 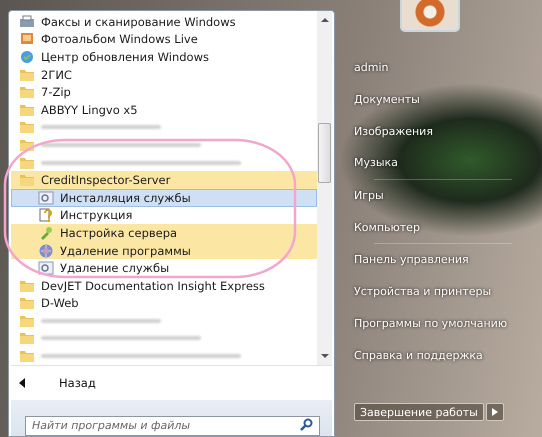 What do you see at coordinates (376, 163) in the screenshot?
I see `menu-link: Музыка` at bounding box center [376, 163].